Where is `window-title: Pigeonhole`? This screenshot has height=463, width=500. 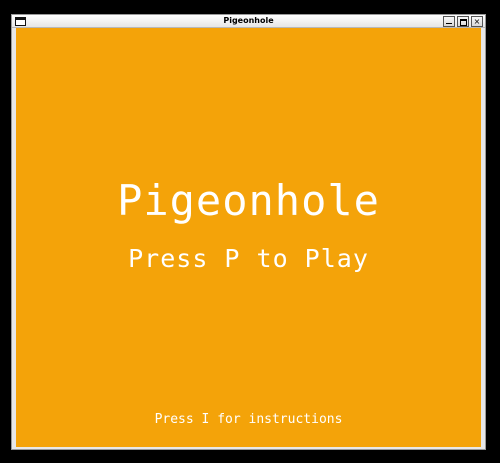
window-title: Pigeonhole is located at coordinates (248, 20).